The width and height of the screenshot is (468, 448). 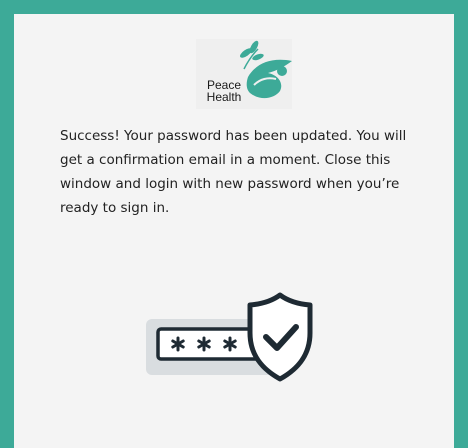 What do you see at coordinates (244, 74) in the screenshot?
I see `peacehealth-logo: Peace Health` at bounding box center [244, 74].